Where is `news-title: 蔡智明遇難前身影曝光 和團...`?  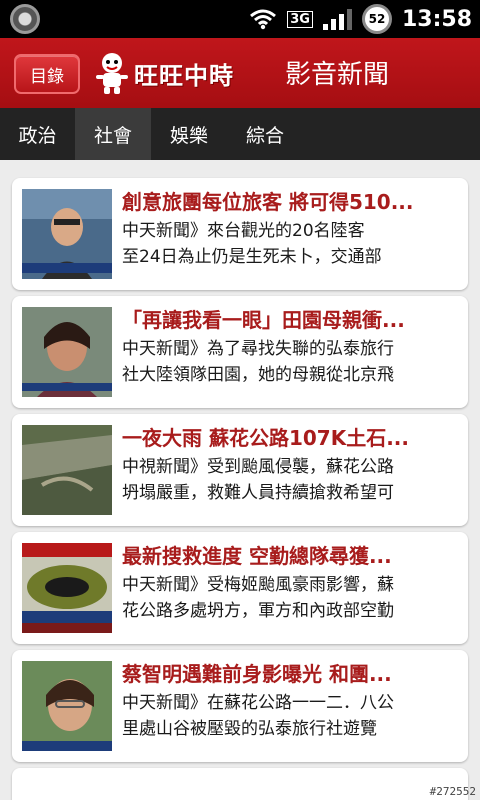 news-title: 蔡智明遇難前身影曝光 和團... is located at coordinates (257, 674).